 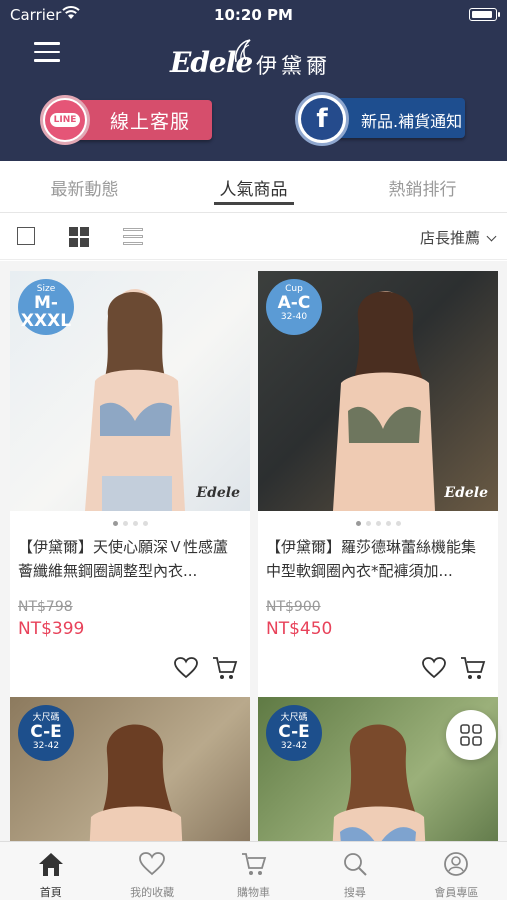 I want to click on nav-cart: 購物車, so click(x=253, y=871).